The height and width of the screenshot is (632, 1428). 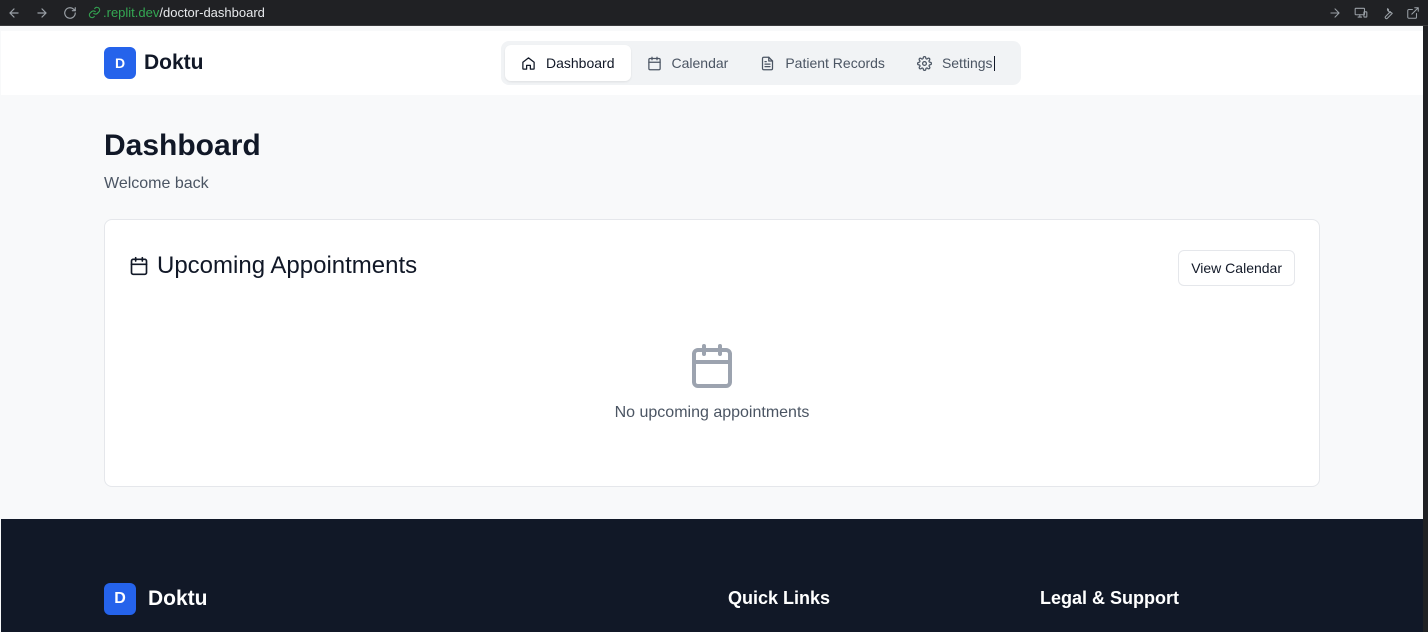 I want to click on back-button, so click(x=14, y=13).